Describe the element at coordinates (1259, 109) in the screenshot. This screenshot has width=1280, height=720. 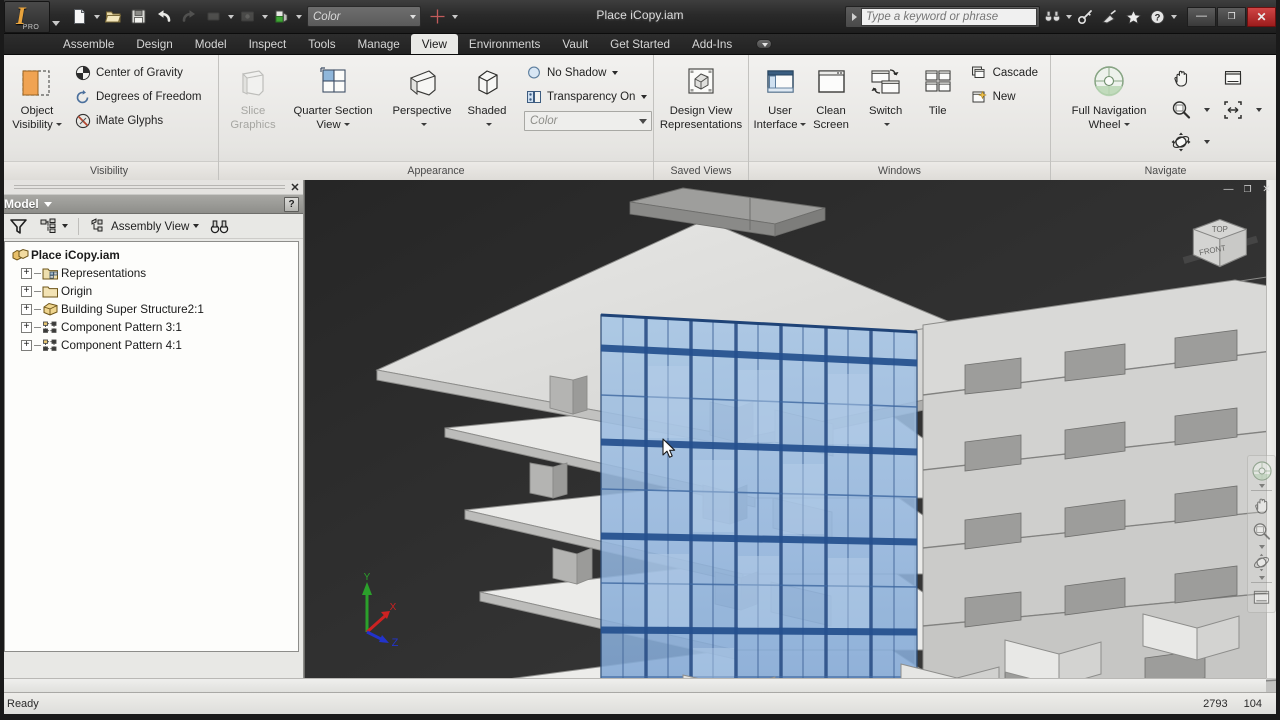
I see `zoom-all-caret-icon` at that location.